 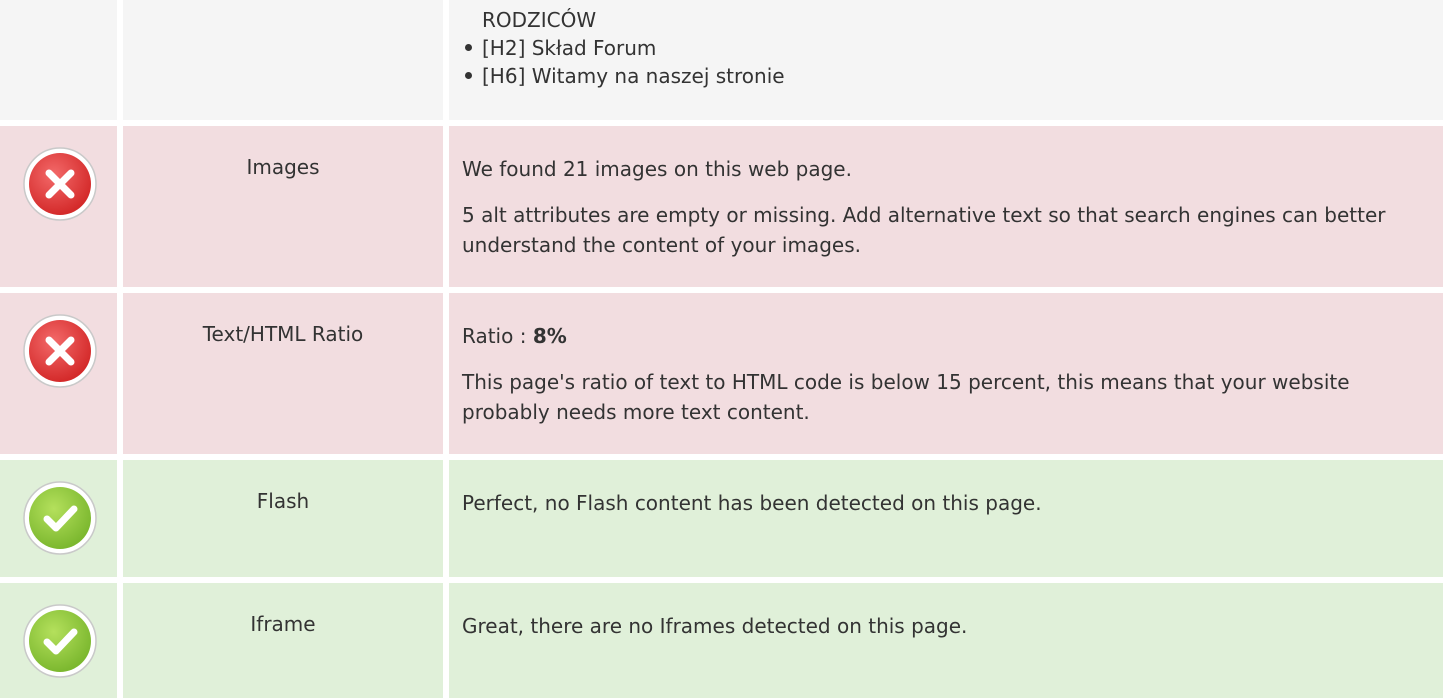 I want to click on images-status-cell, so click(x=58, y=206).